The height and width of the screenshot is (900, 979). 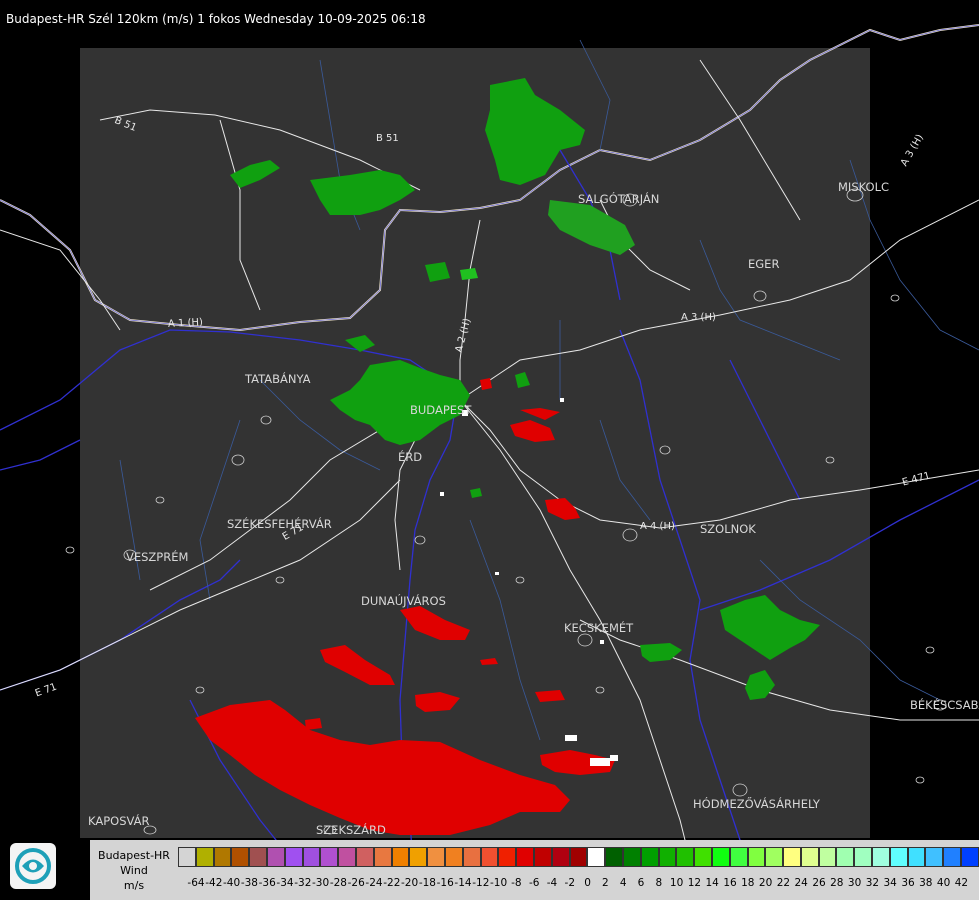 I want to click on legend-tick-label: 32, so click(x=872, y=883).